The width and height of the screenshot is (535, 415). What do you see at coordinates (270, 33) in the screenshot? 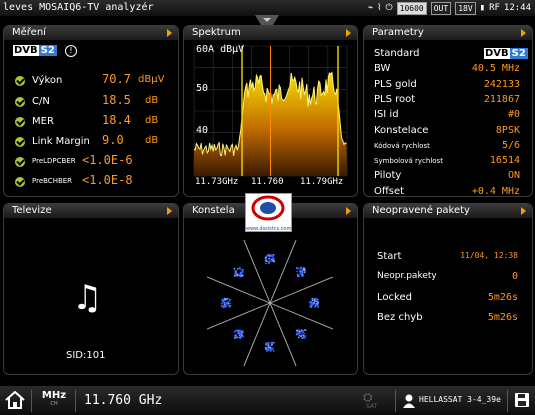
I see `spectrum-panel-header: Spektrum` at bounding box center [270, 33].